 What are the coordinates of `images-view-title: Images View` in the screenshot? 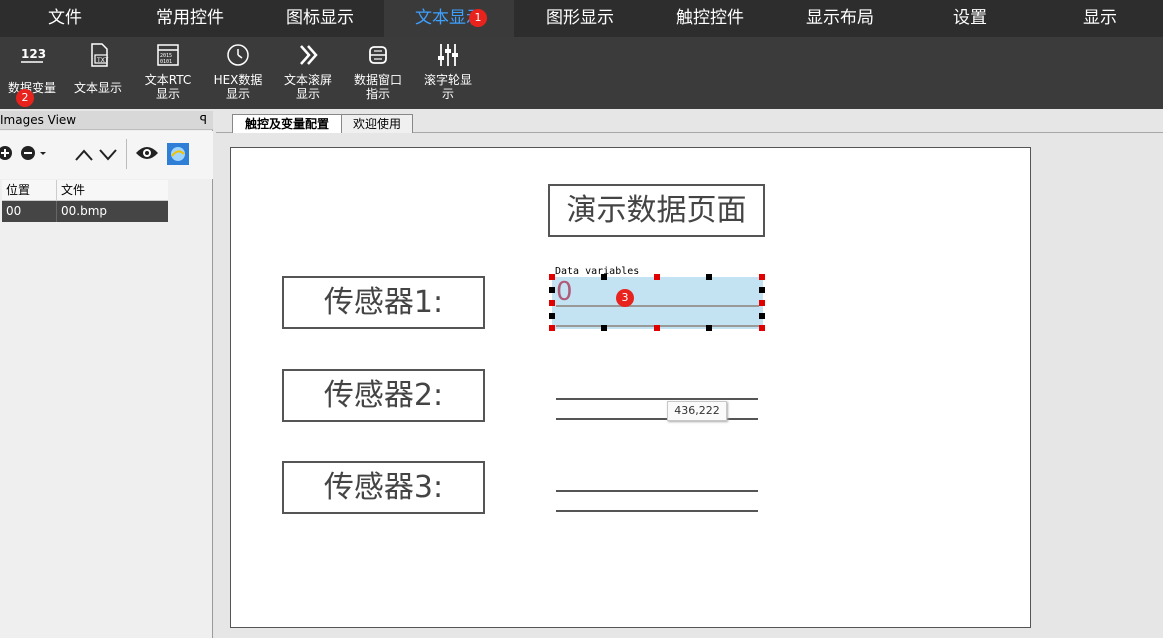 It's located at (38, 120).